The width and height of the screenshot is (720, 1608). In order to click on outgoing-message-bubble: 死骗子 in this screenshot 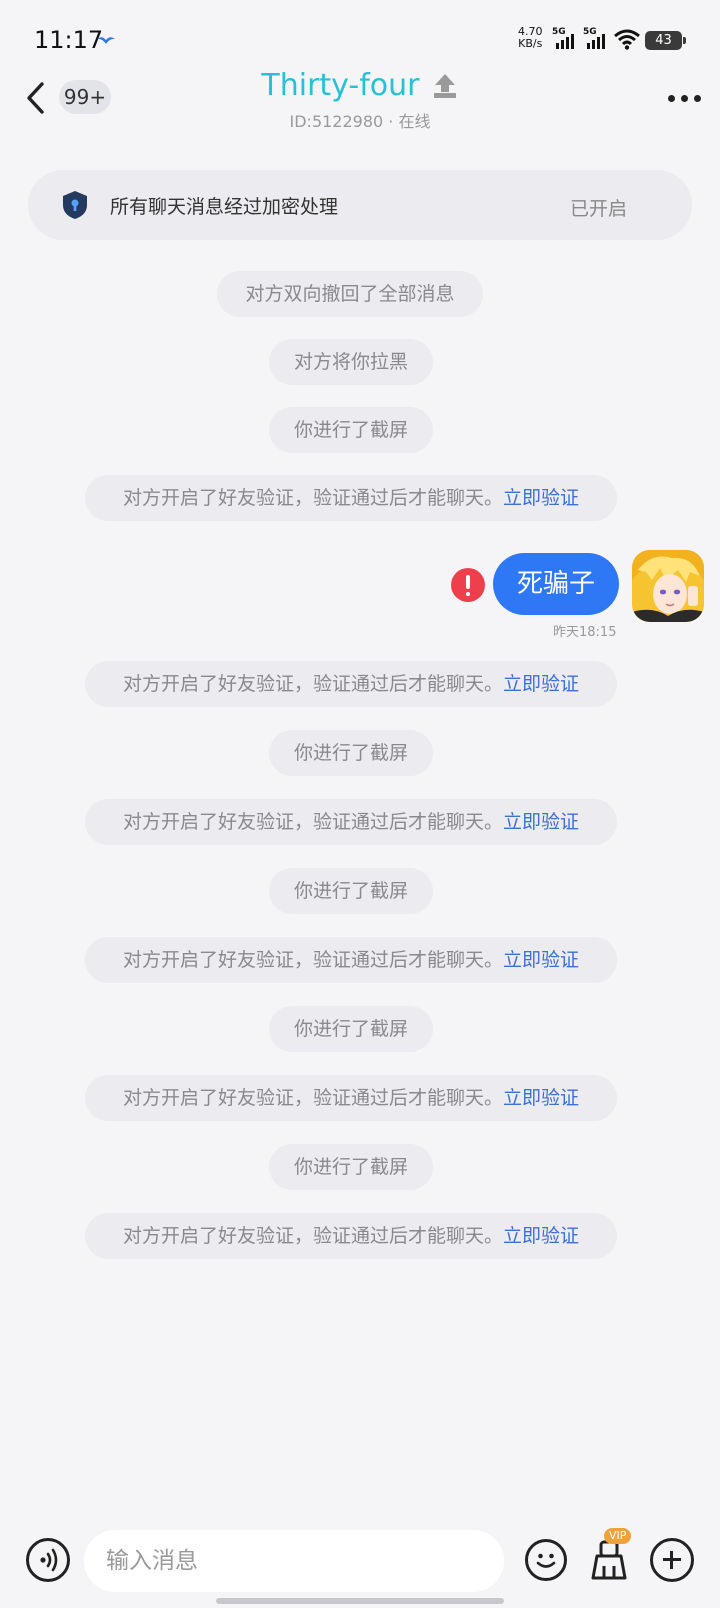, I will do `click(556, 584)`.